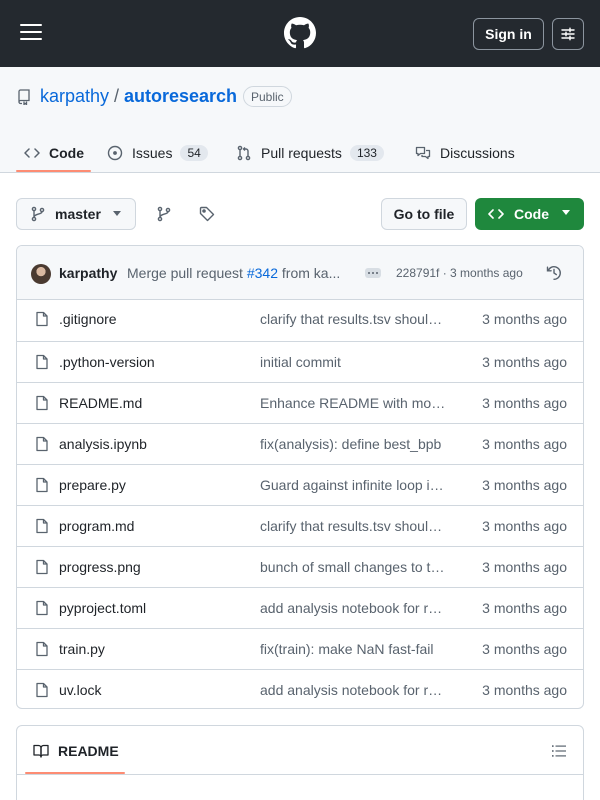 The width and height of the screenshot is (600, 800). I want to click on repo-owner-link: karpathy, so click(74, 96).